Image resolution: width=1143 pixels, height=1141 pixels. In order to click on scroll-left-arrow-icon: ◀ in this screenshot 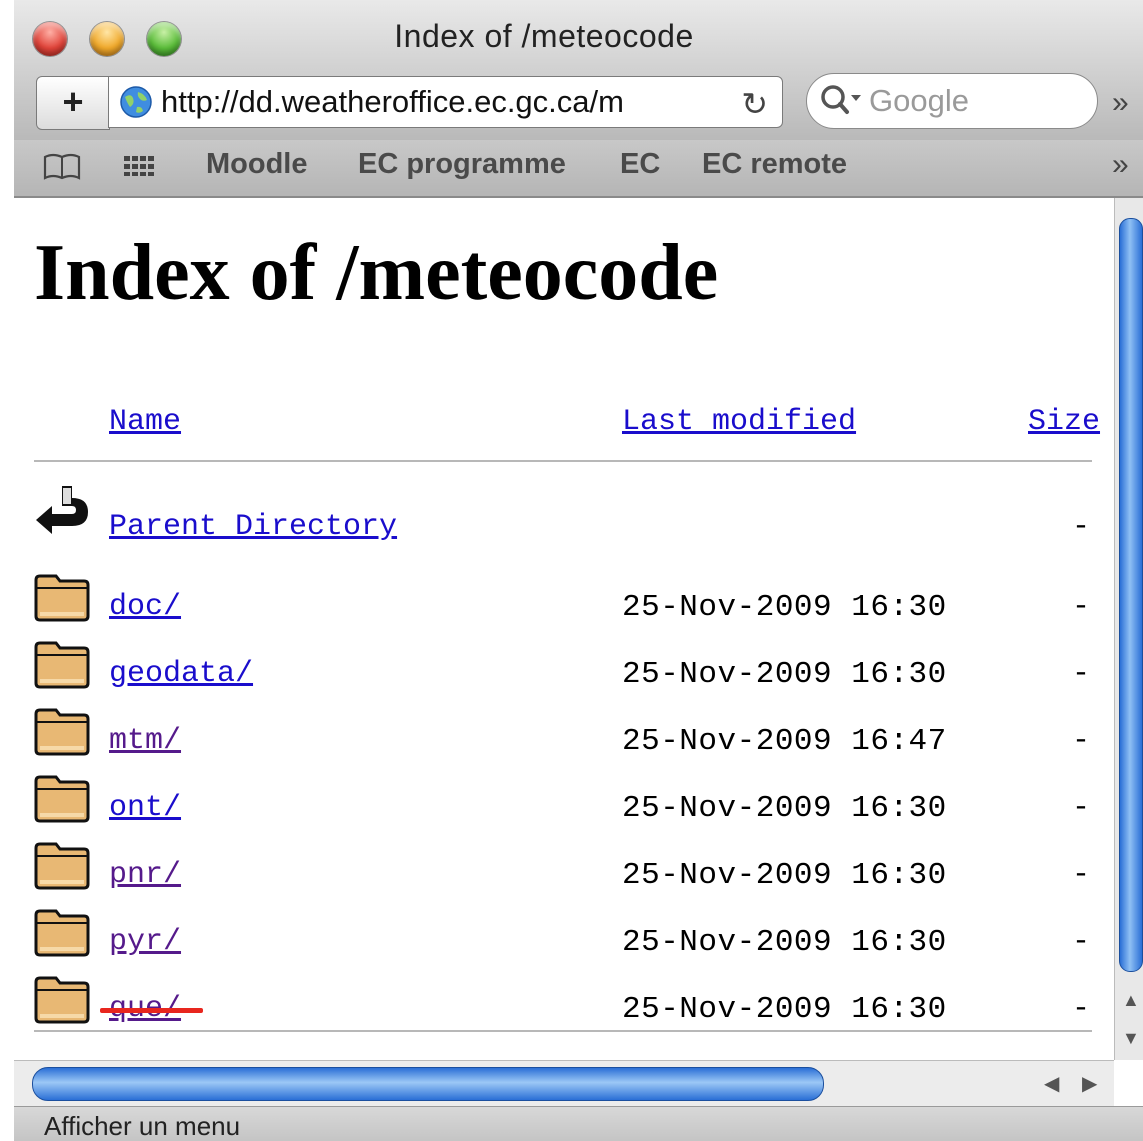, I will do `click(1051, 1083)`.